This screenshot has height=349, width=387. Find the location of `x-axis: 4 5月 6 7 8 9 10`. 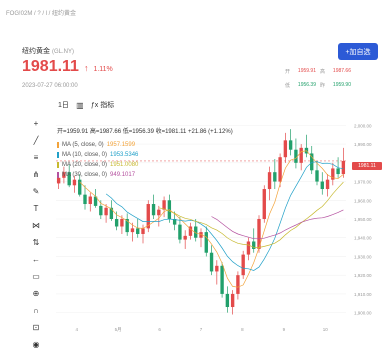

x-axis: 4 5月 6 7 8 9 10 is located at coordinates (201, 330).